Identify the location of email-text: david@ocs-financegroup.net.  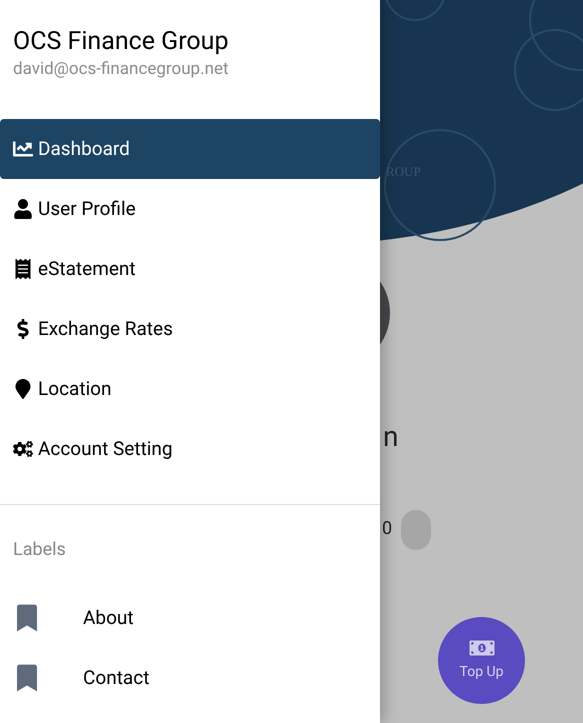
(121, 69).